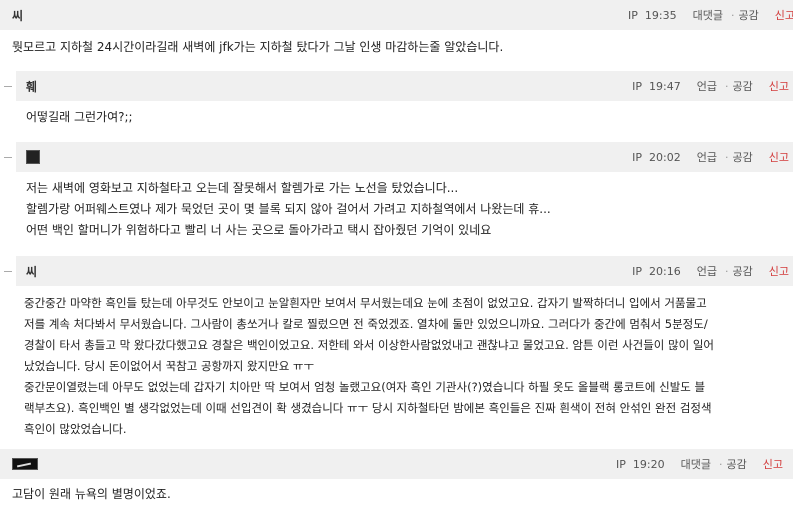  I want to click on comment-time: 20:02, so click(665, 157).